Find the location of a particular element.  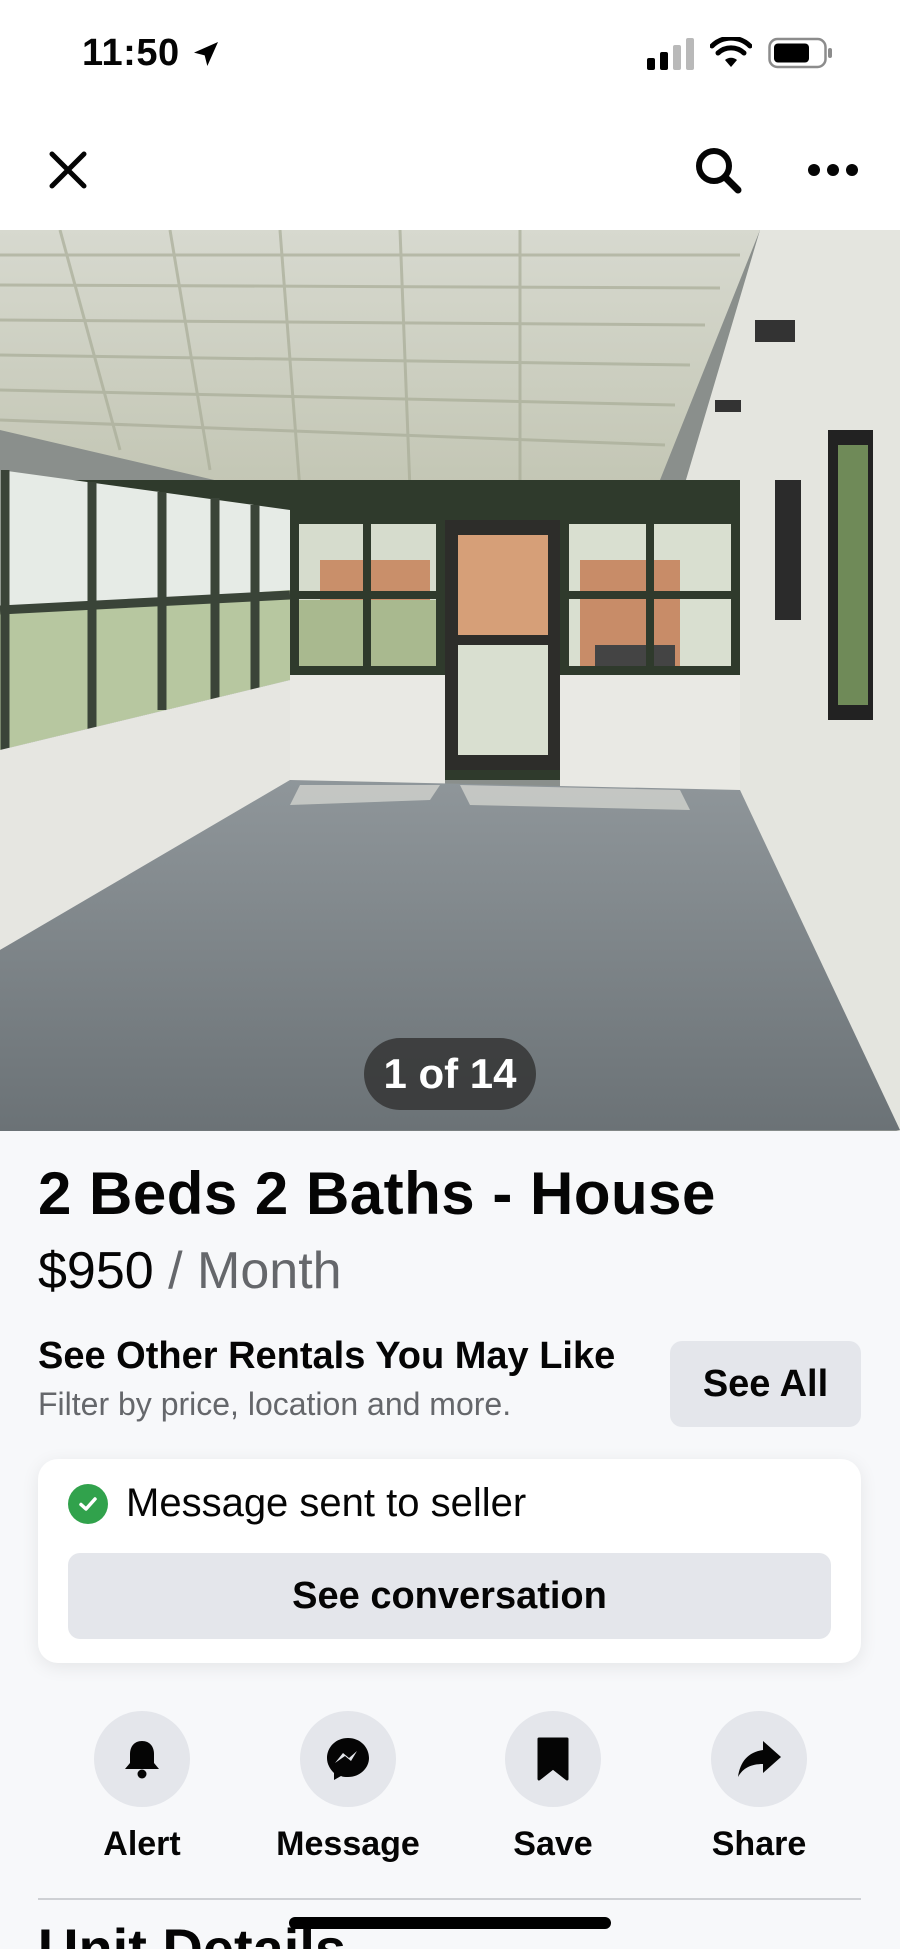

message-sent-card: Message sent to seller See conversation is located at coordinates (449, 1561).